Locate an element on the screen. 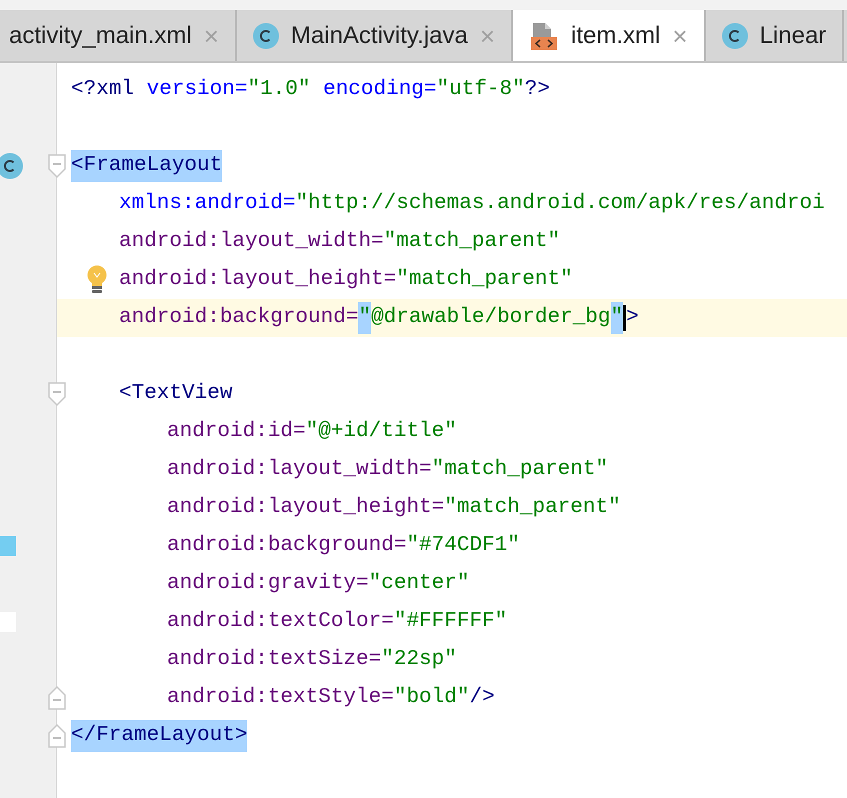  code-line: xmlns:android="http://schemas.android.com/apk/res/androi is located at coordinates (472, 204).